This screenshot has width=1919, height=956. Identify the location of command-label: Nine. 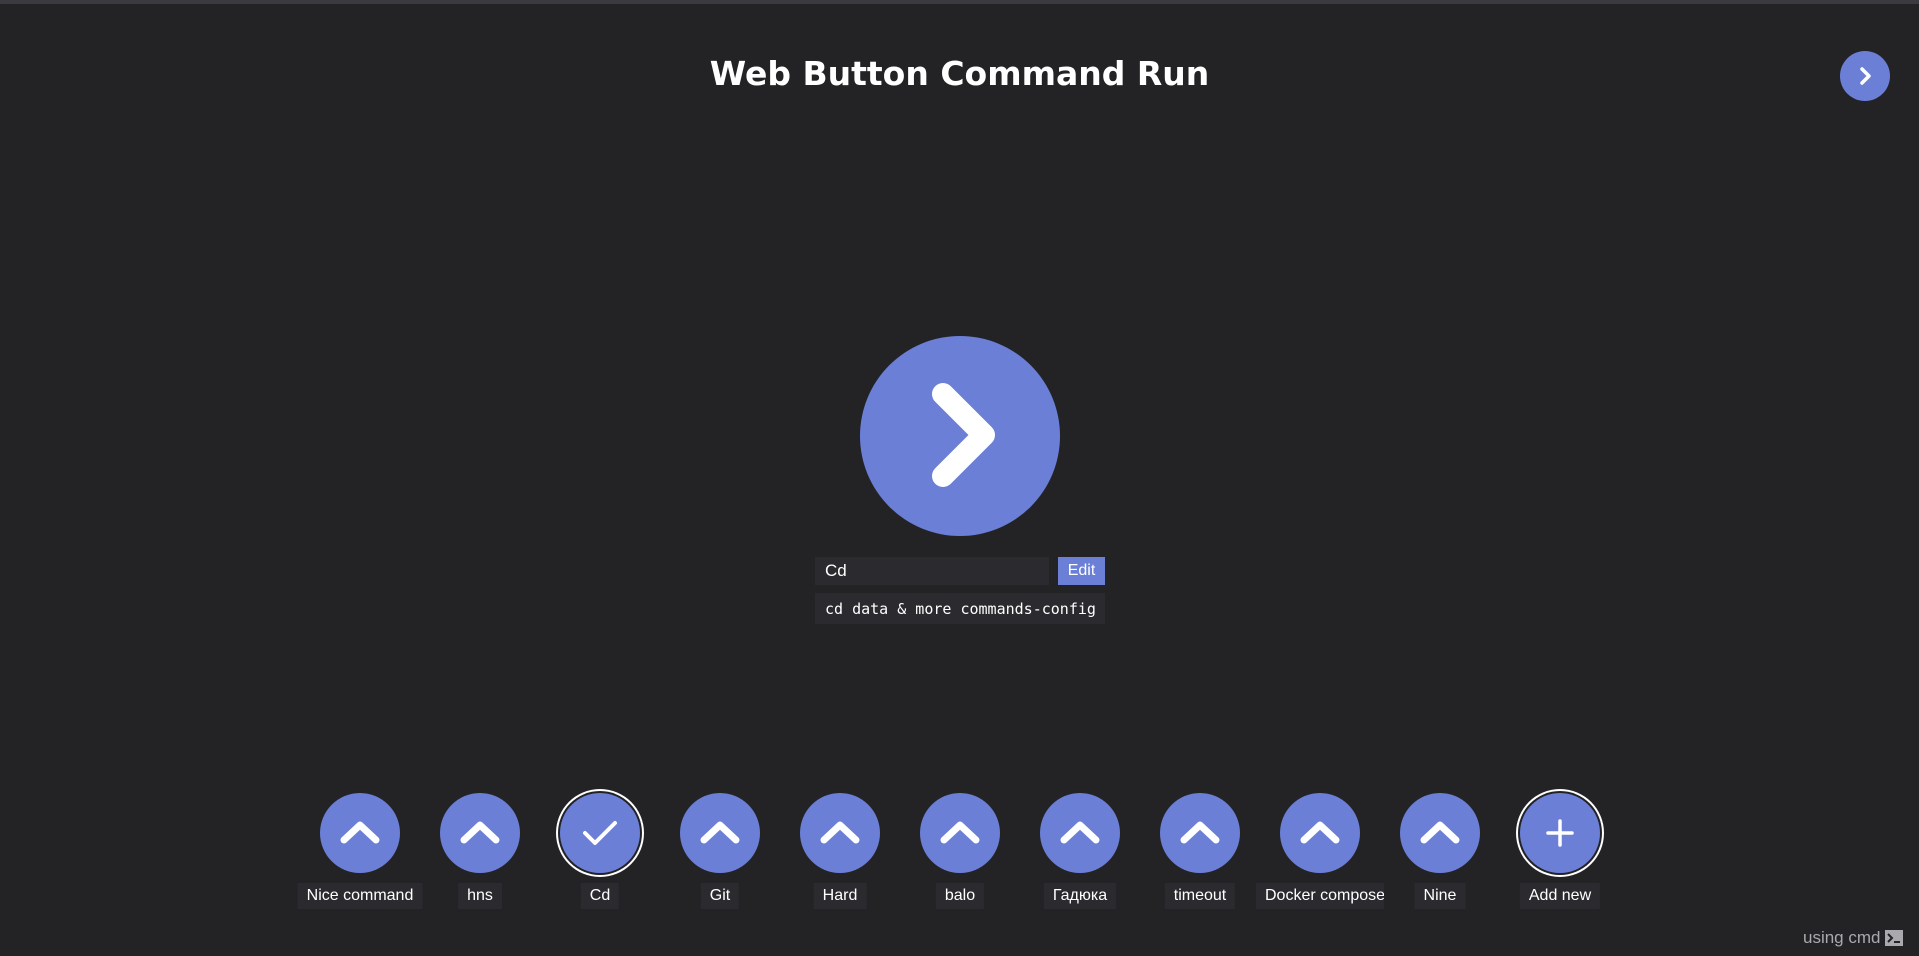
(1440, 896).